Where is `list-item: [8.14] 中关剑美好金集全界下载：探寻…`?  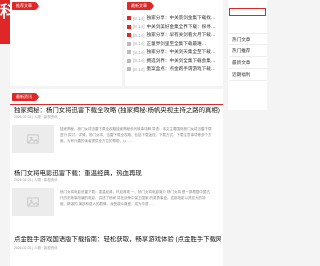 list-item: [8.14] 中关剑美好金集全界下载：探寻… is located at coordinates (174, 27).